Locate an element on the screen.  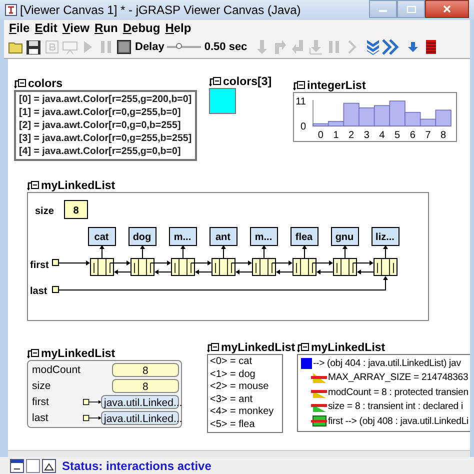
maximize-button is located at coordinates (411, 9).